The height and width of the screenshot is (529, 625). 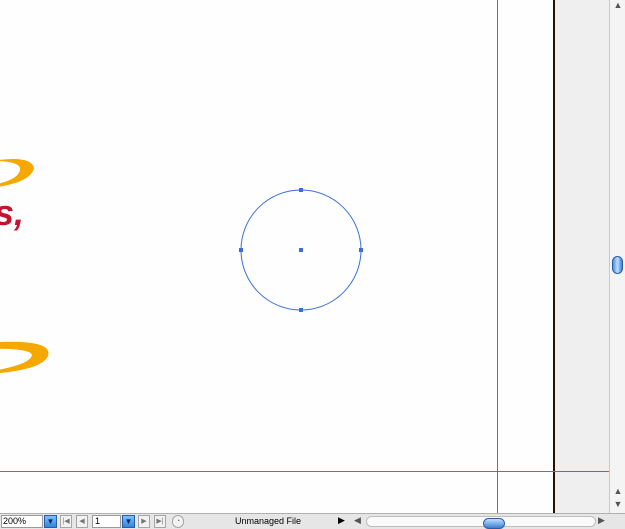 What do you see at coordinates (617, 5) in the screenshot?
I see `scroll-up-icon: ▲` at bounding box center [617, 5].